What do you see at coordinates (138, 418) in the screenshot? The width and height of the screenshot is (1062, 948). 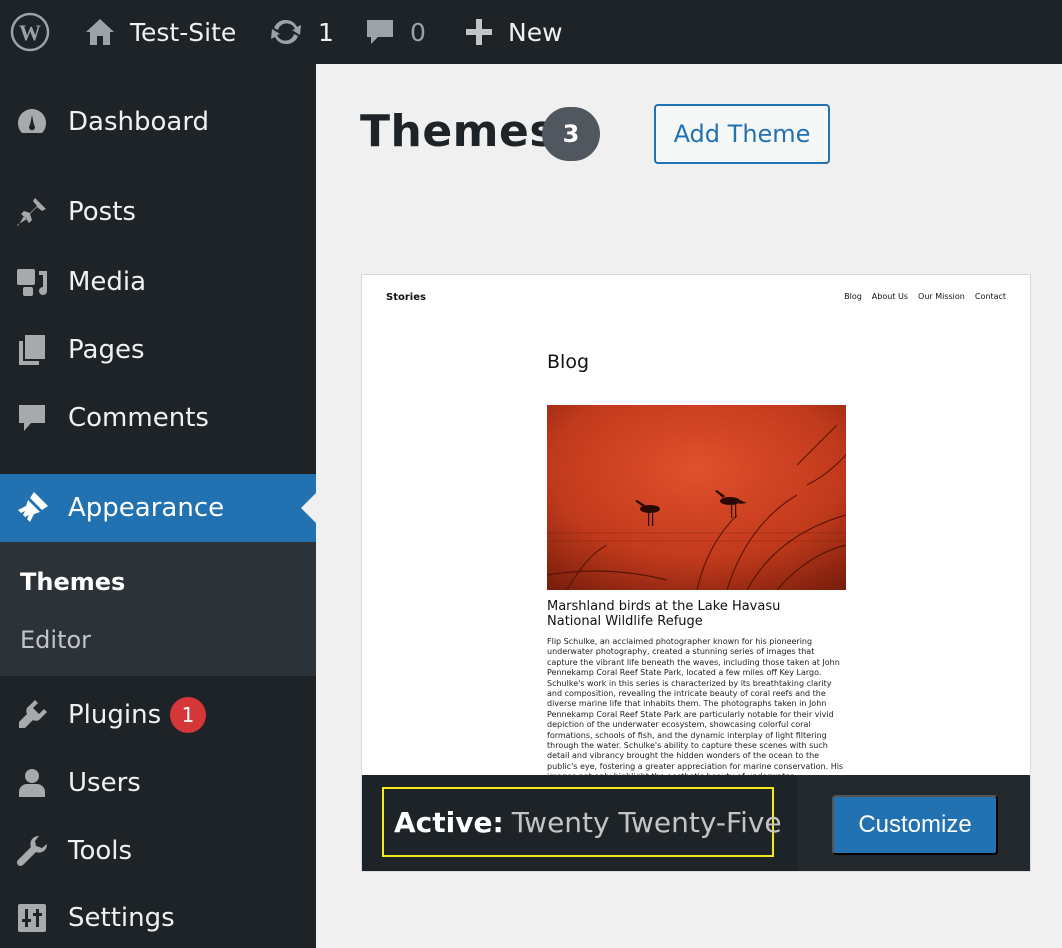 I see `sidebar-item-label: Comments` at bounding box center [138, 418].